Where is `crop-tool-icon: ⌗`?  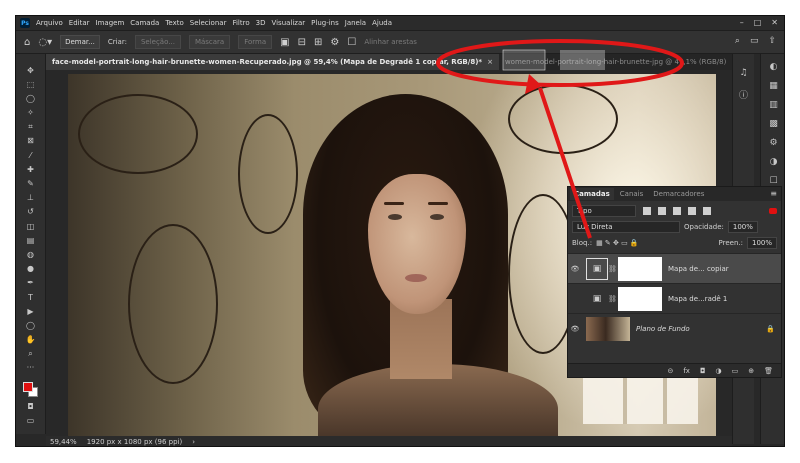 crop-tool-icon: ⌗ is located at coordinates (31, 127).